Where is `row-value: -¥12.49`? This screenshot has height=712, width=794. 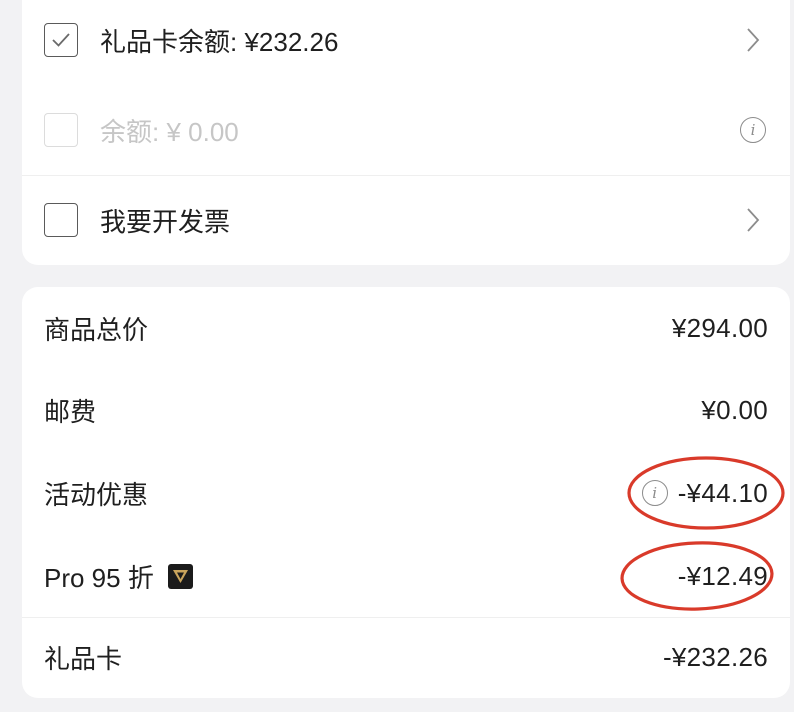
row-value: -¥12.49 is located at coordinates (722, 575).